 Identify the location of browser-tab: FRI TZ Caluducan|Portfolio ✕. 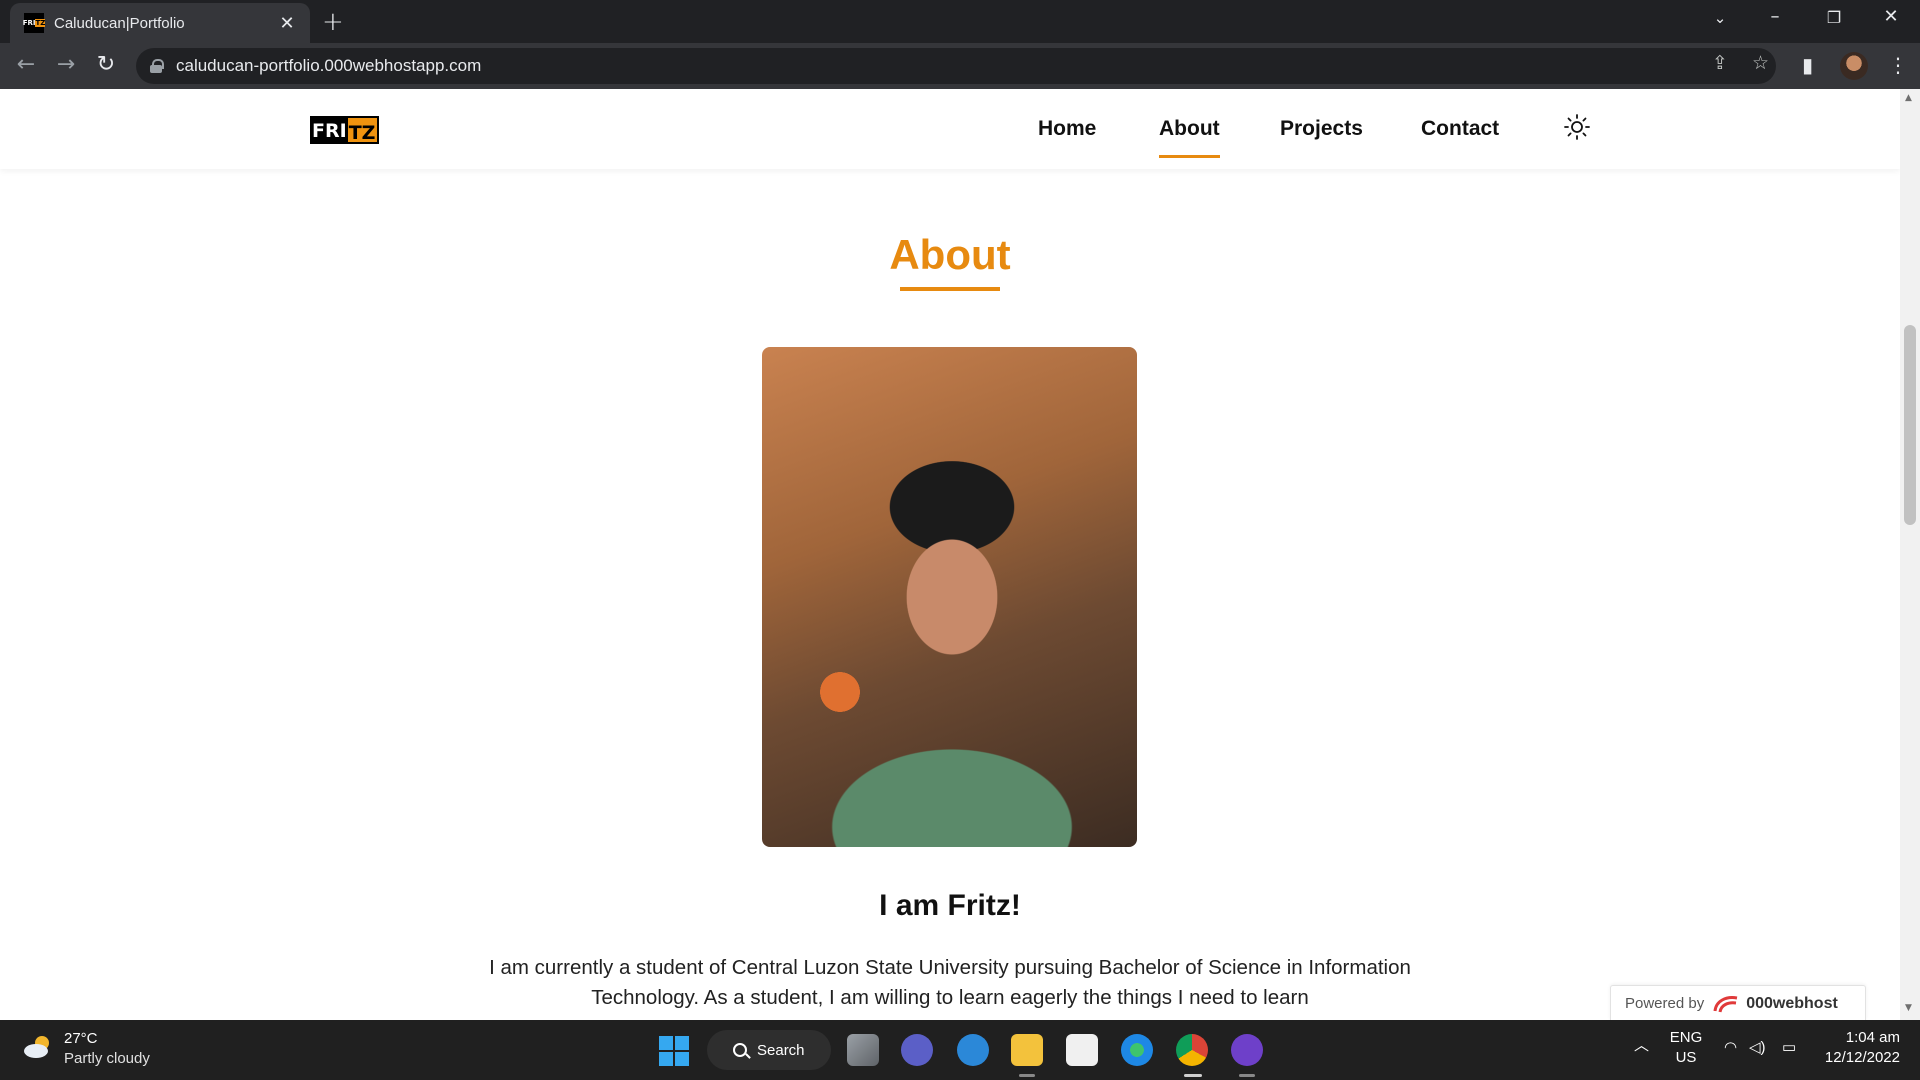
(160, 23).